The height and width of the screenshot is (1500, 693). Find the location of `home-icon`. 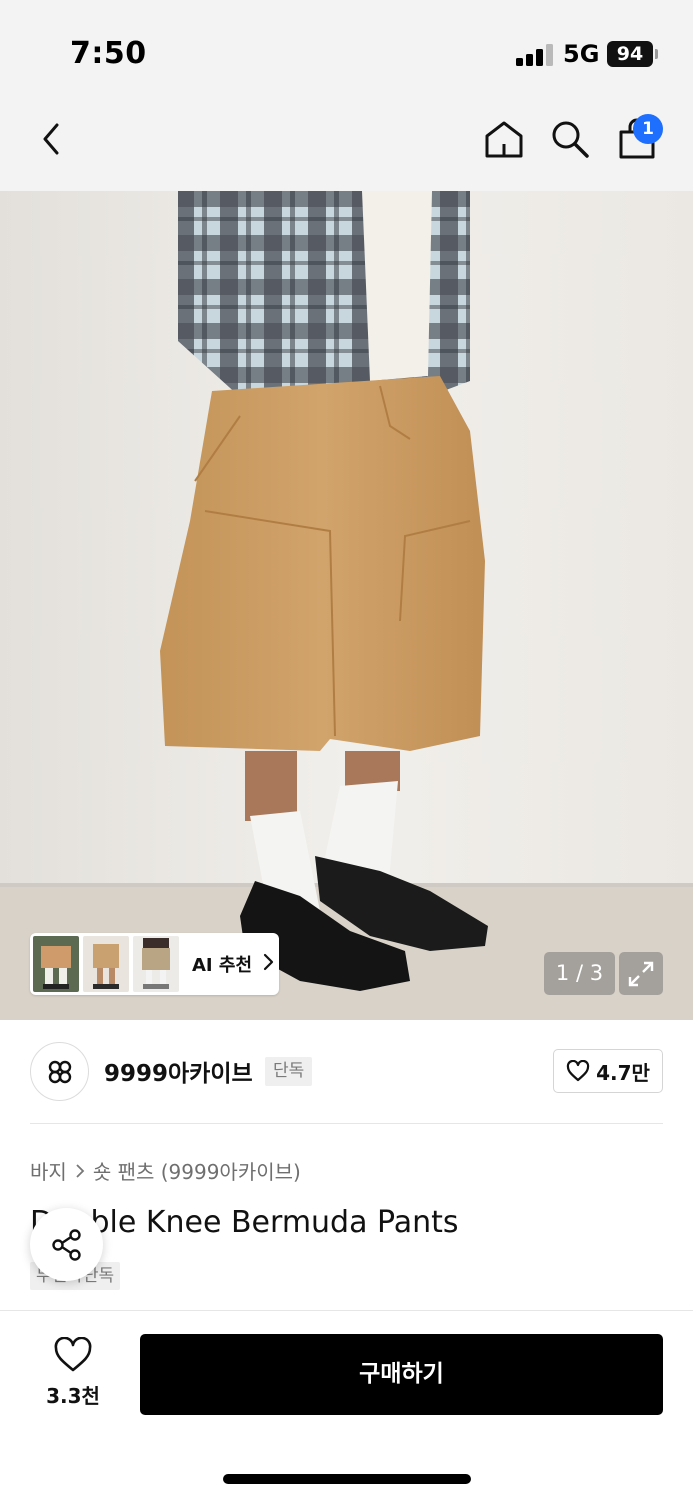

home-icon is located at coordinates (504, 139).